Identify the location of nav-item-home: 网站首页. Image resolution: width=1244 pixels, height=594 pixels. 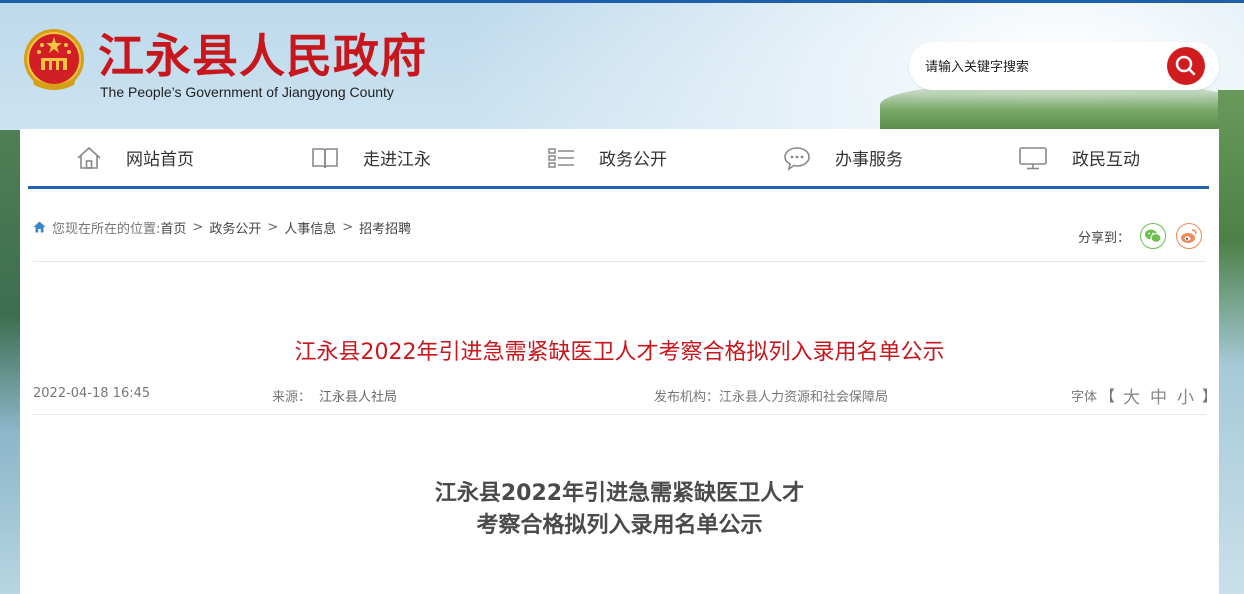
(135, 157).